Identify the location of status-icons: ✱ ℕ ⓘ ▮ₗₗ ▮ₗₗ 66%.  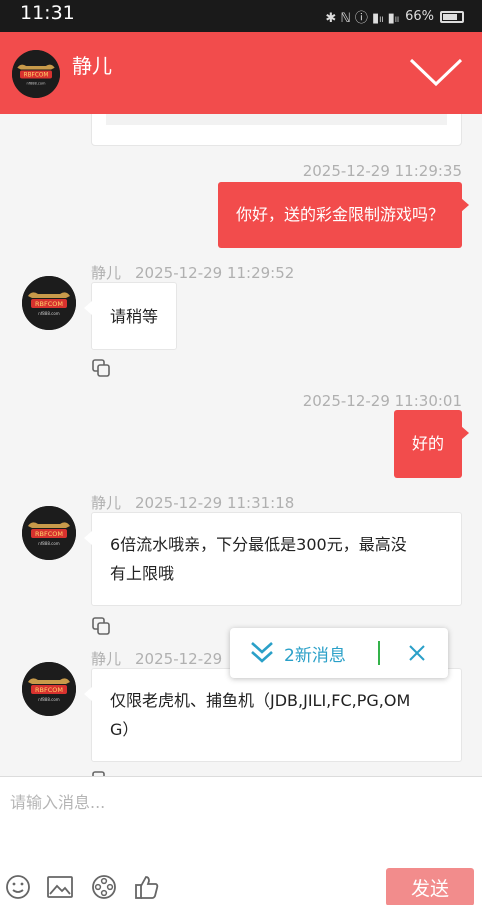
(394, 16).